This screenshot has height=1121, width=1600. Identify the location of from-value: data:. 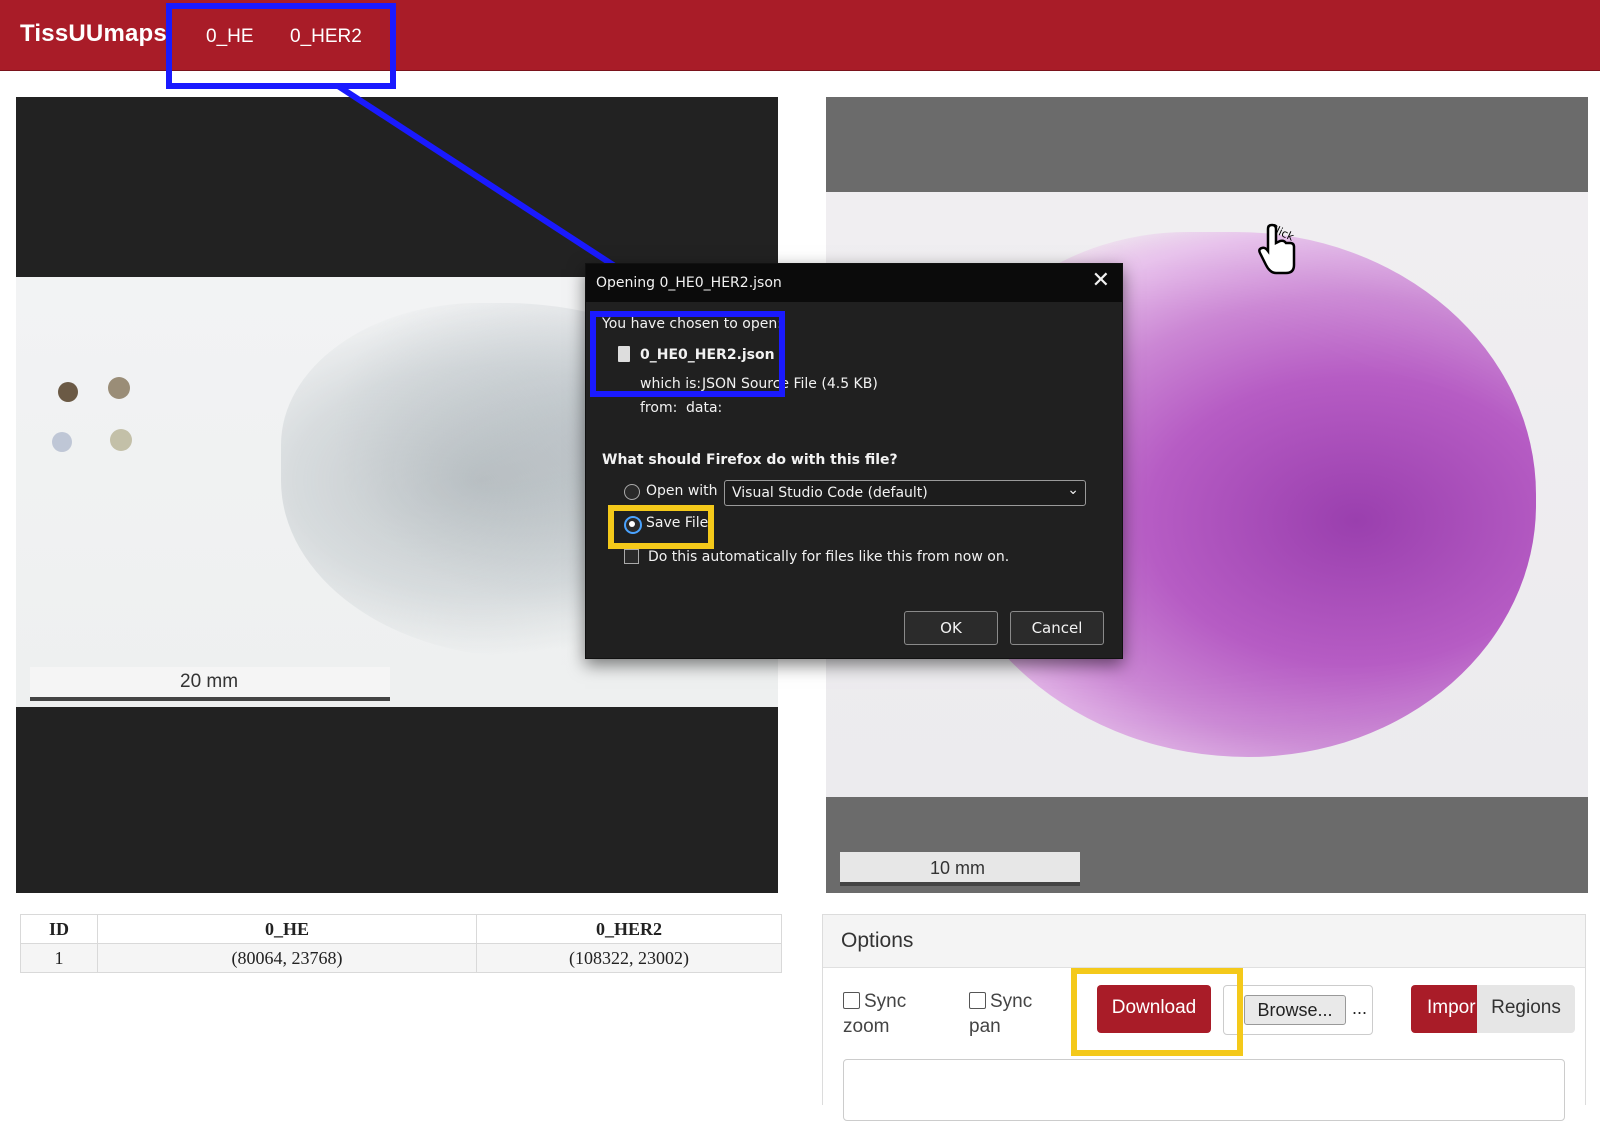
(704, 408).